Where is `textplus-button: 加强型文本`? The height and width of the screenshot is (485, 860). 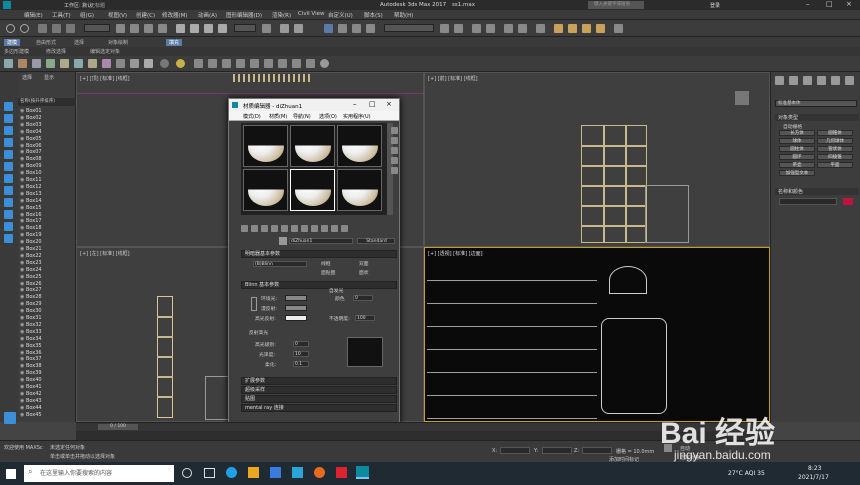 textplus-button: 加强型文本 is located at coordinates (797, 173).